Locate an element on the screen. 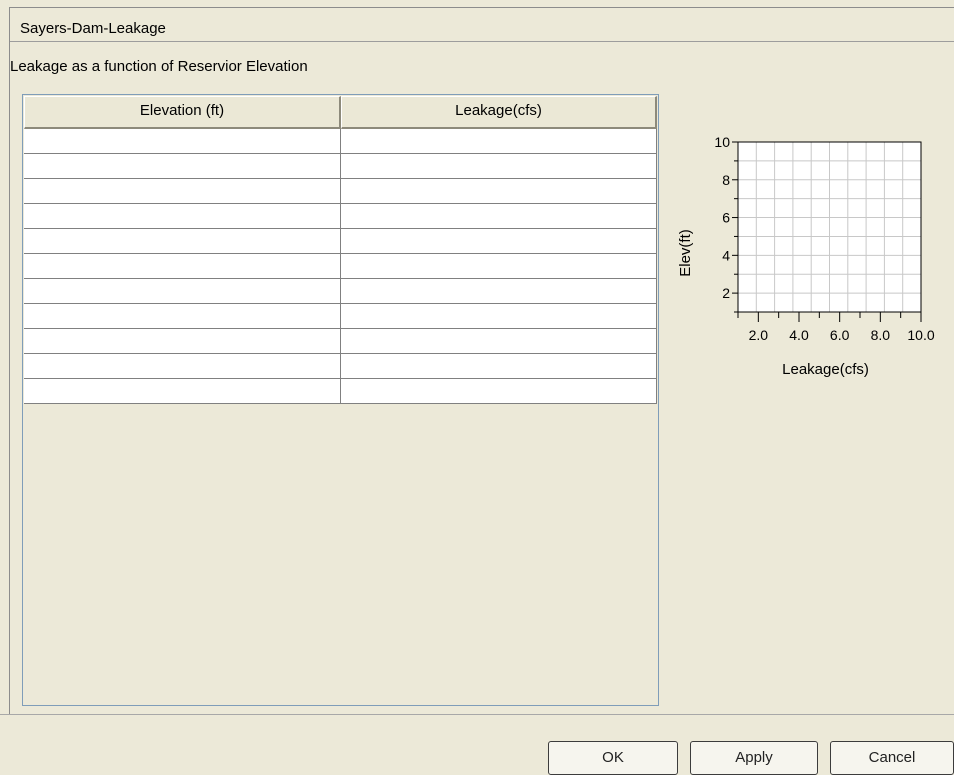 The height and width of the screenshot is (775, 954). column-header-elevation: Elevation (ft) is located at coordinates (182, 112).